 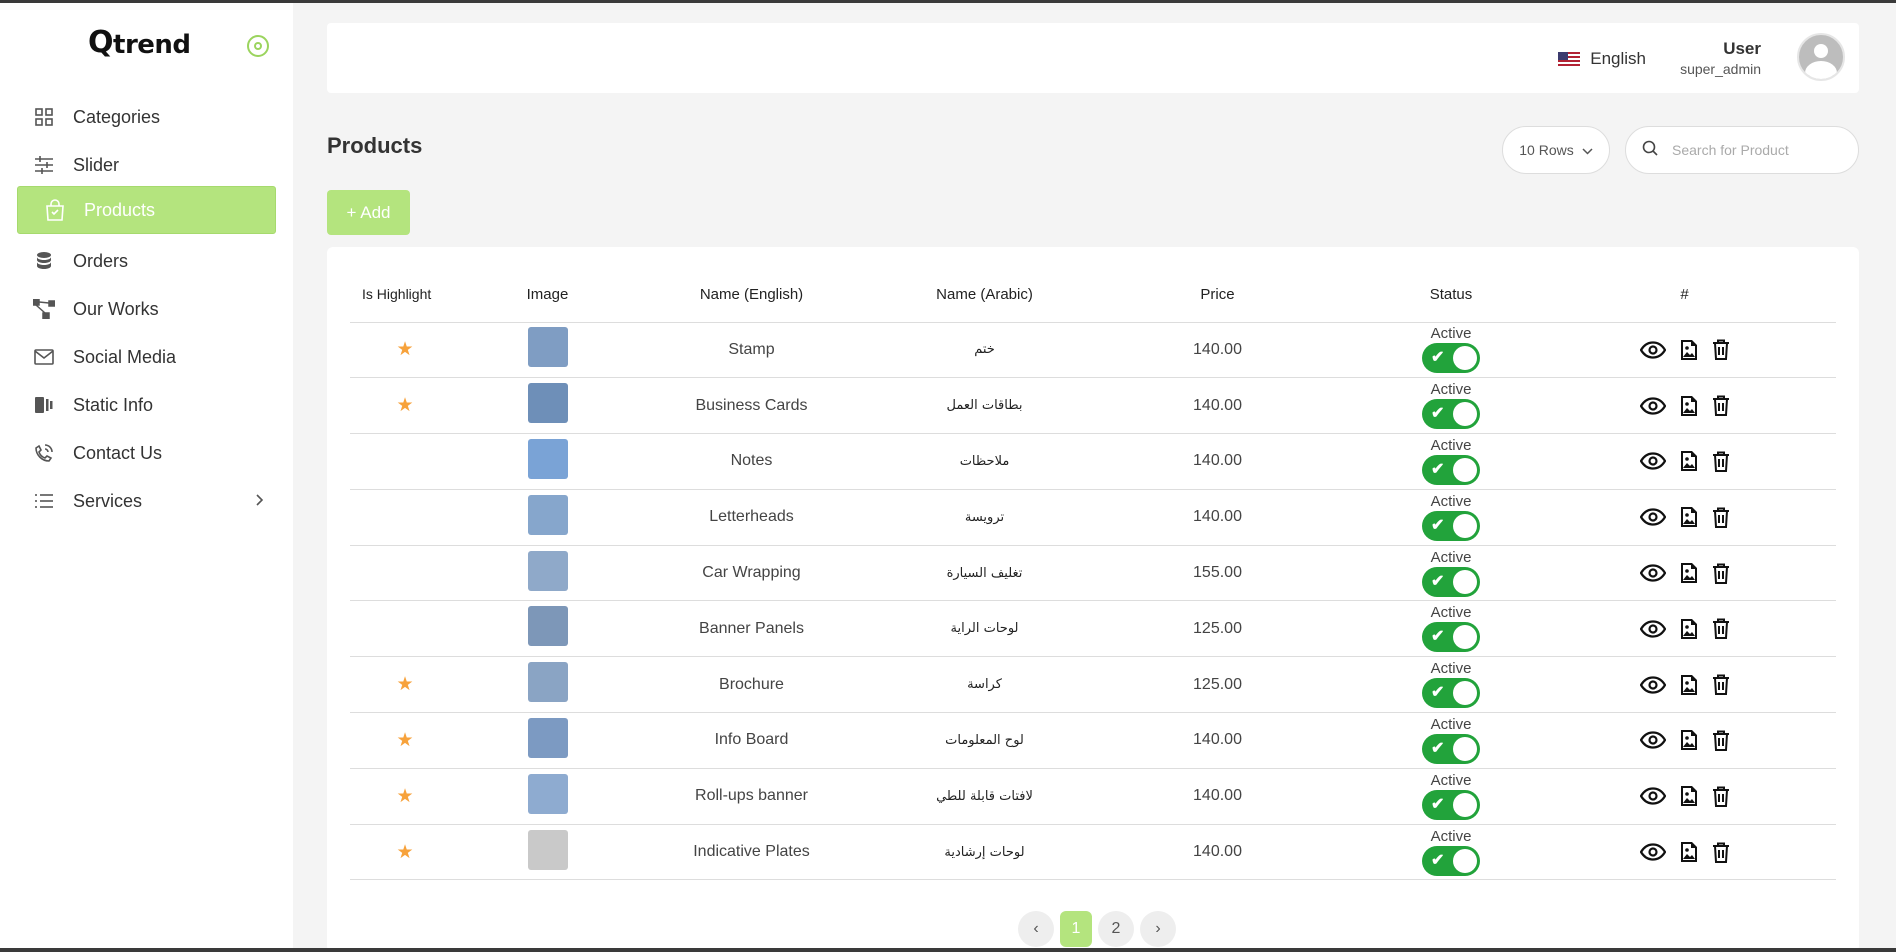 I want to click on name-ar-cell: تغليف السيارة, so click(x=984, y=573).